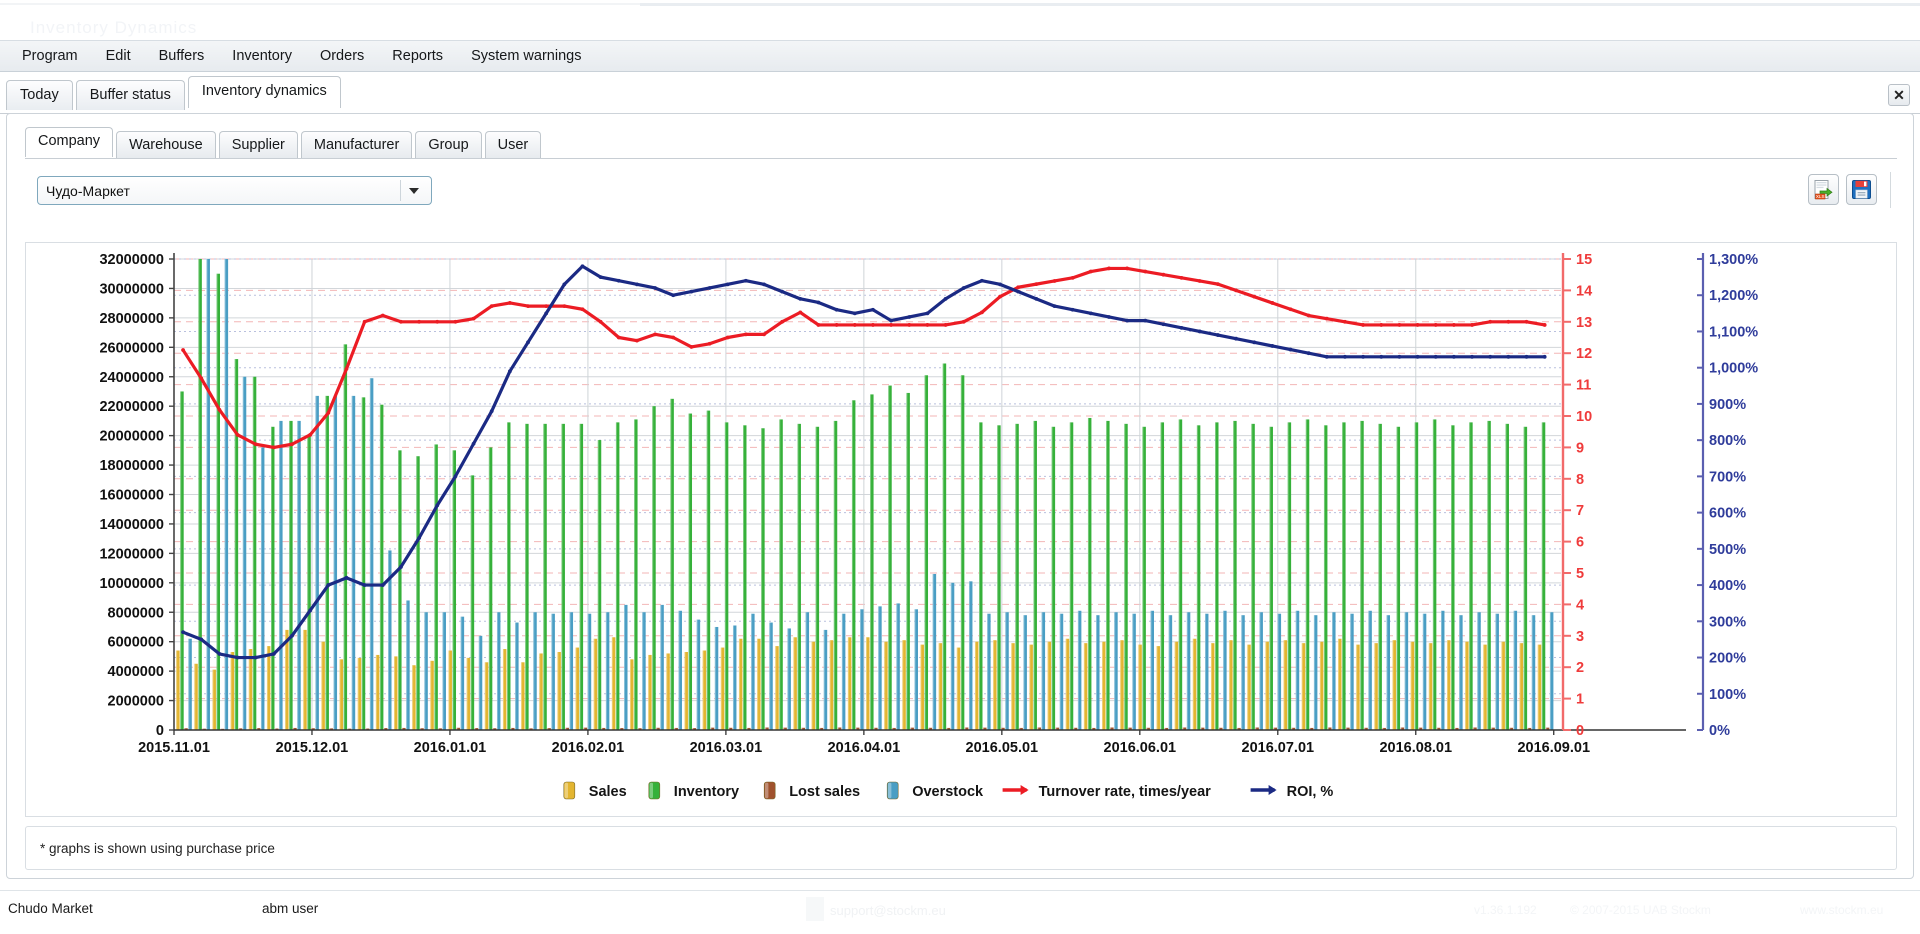  Describe the element at coordinates (513, 145) in the screenshot. I see `subtab-user: User` at that location.